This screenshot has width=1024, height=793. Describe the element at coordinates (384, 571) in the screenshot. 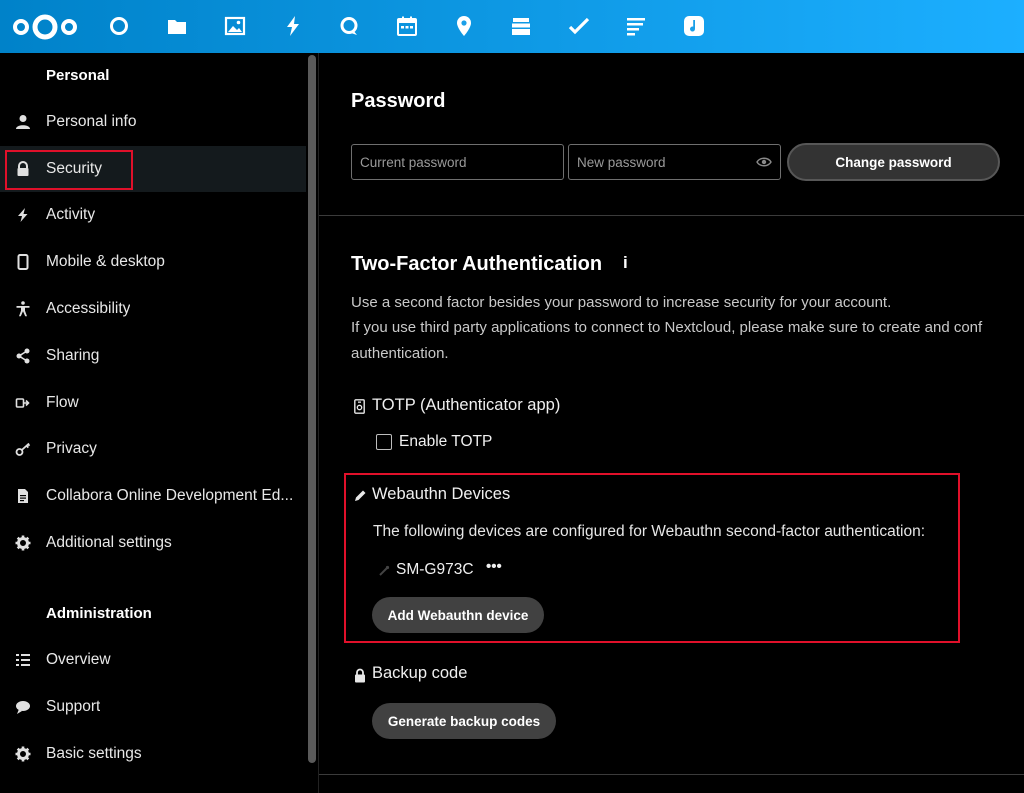

I see `security-key-icon` at that location.